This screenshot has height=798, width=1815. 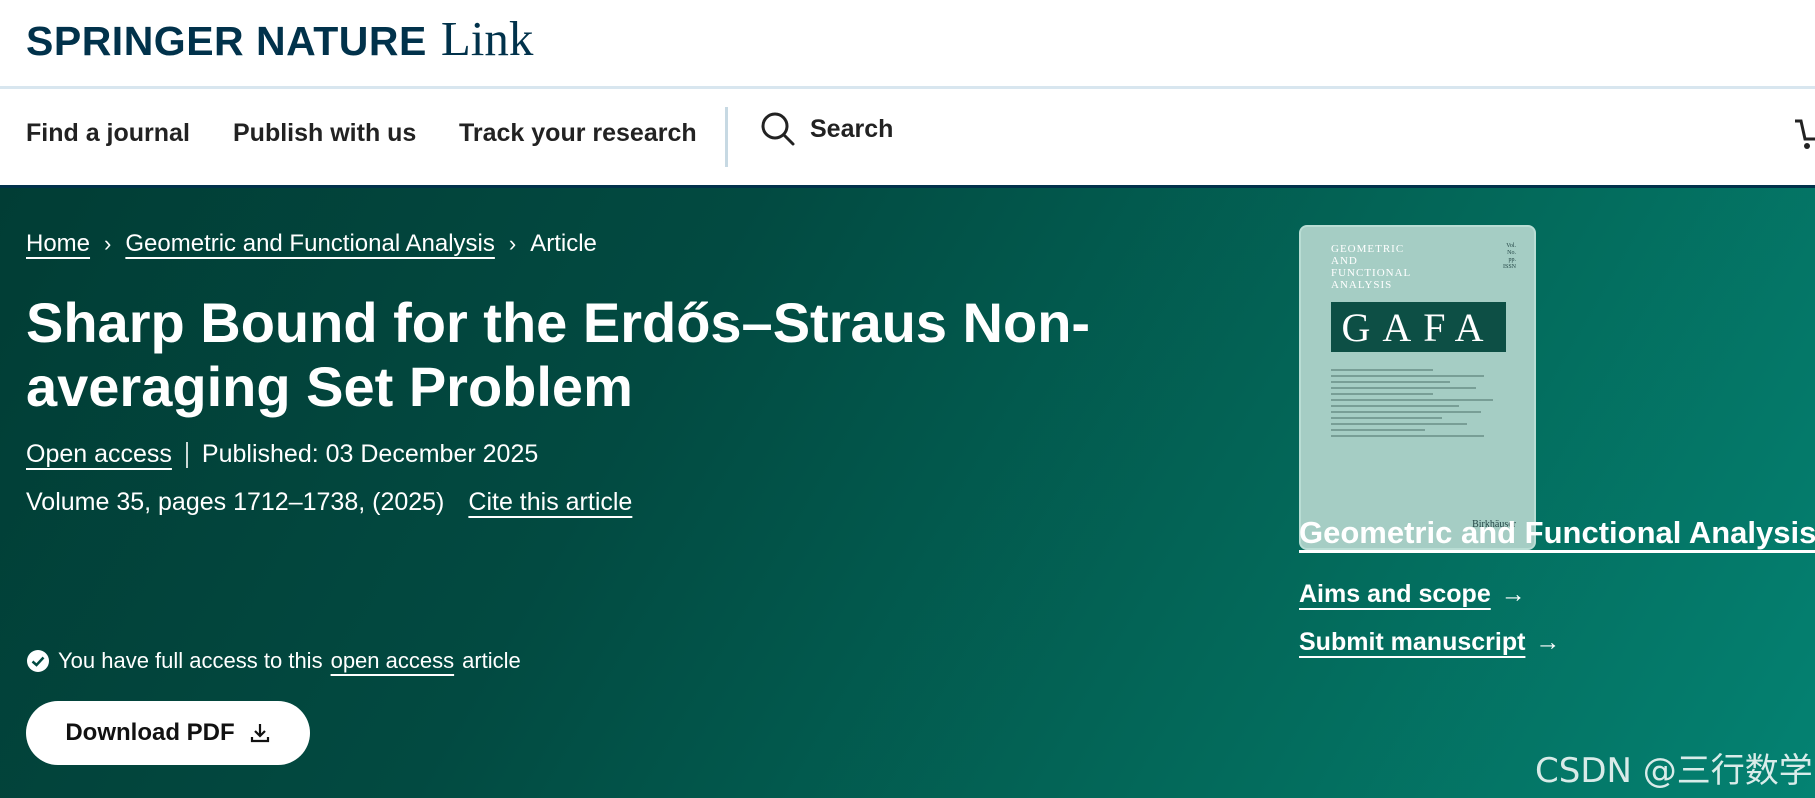 What do you see at coordinates (1805, 136) in the screenshot?
I see `cart-icon` at bounding box center [1805, 136].